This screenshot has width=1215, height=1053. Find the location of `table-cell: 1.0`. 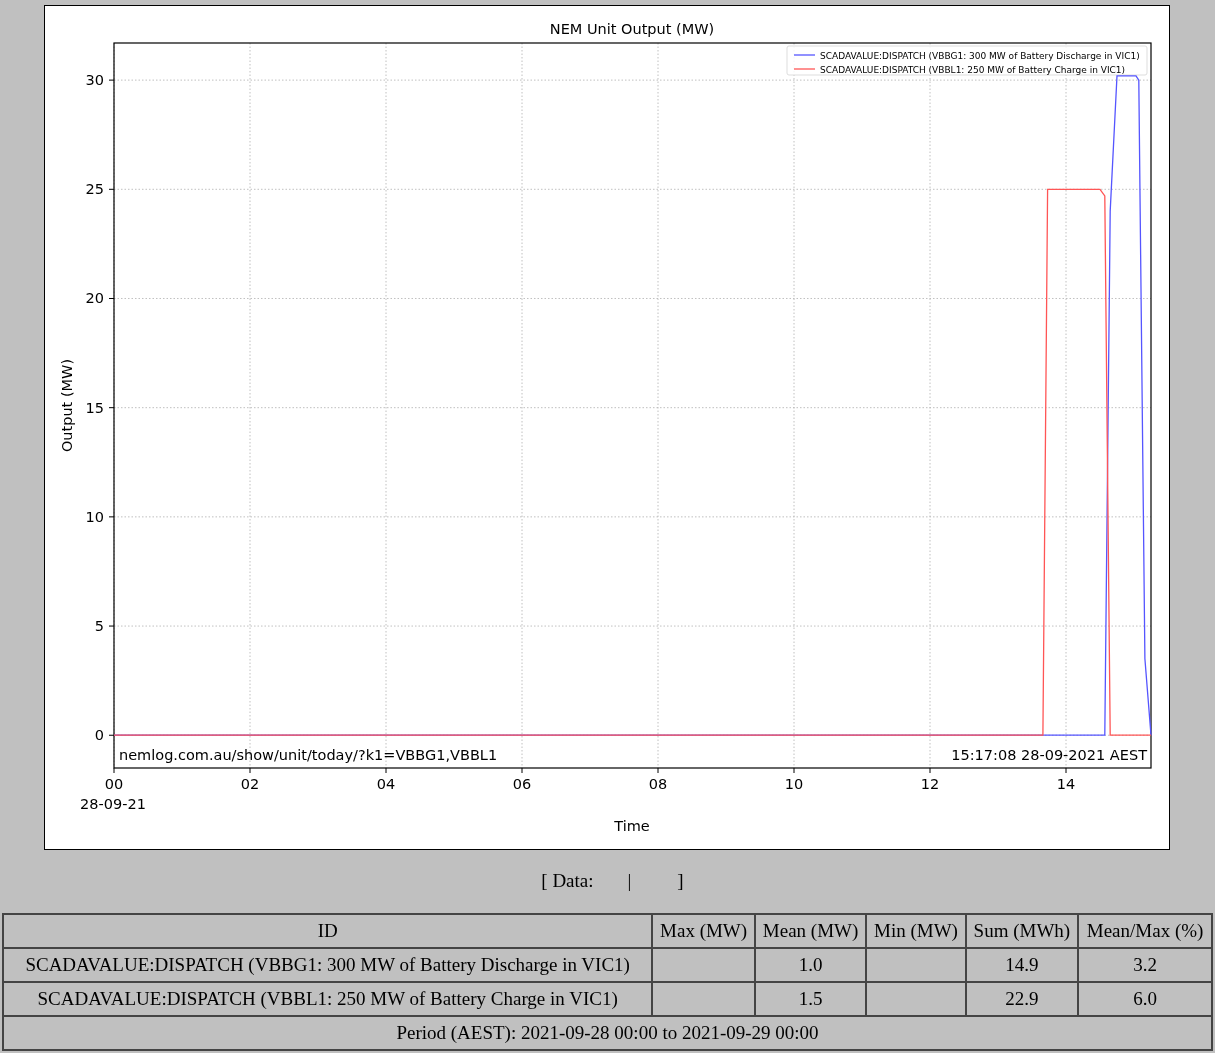

table-cell: 1.0 is located at coordinates (810, 965).